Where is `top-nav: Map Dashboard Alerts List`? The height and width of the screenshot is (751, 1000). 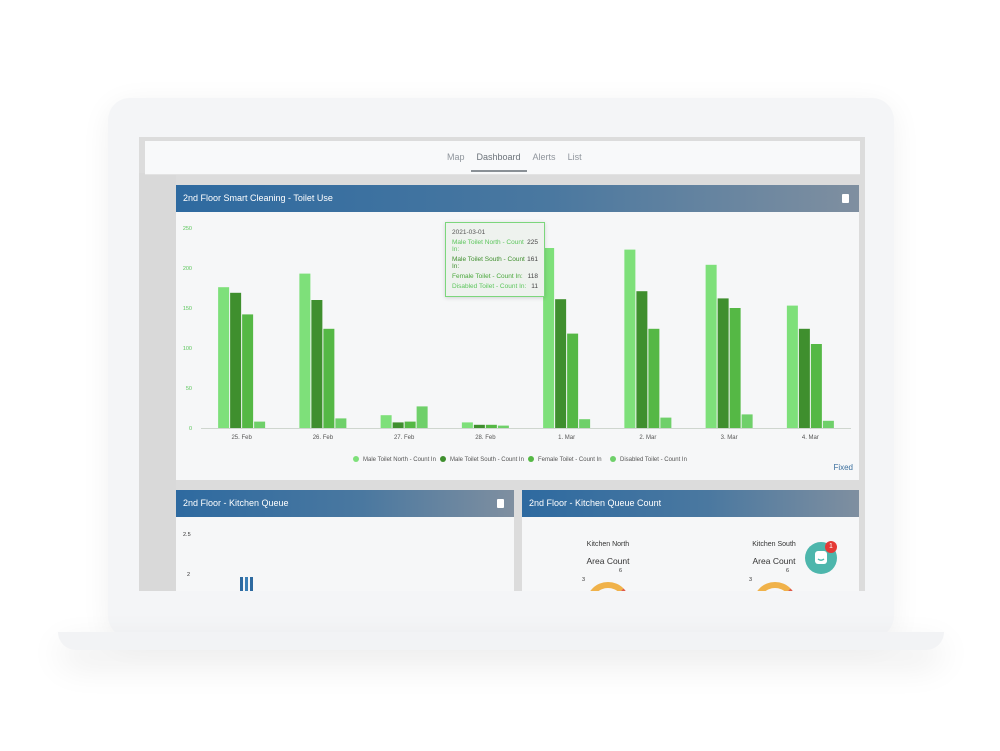
top-nav: Map Dashboard Alerts List is located at coordinates (502, 158).